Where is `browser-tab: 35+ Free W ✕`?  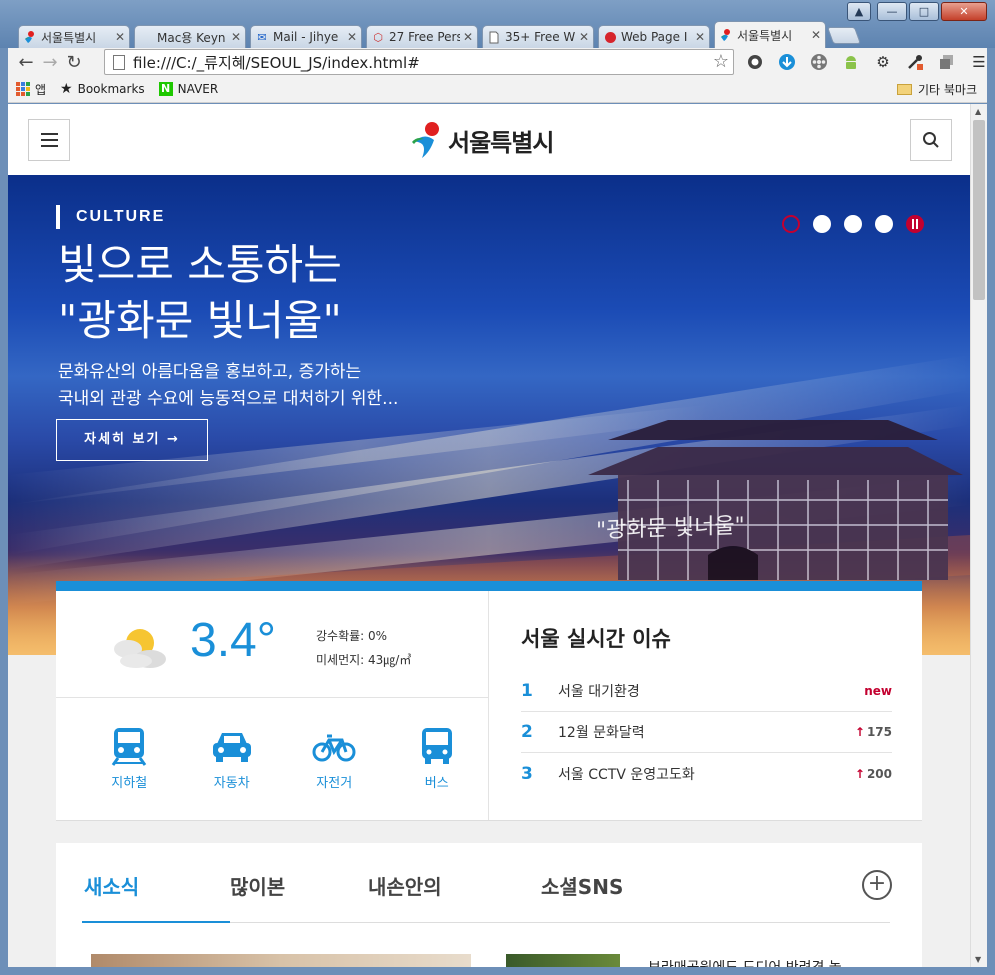
browser-tab: 35+ Free W ✕ is located at coordinates (538, 36).